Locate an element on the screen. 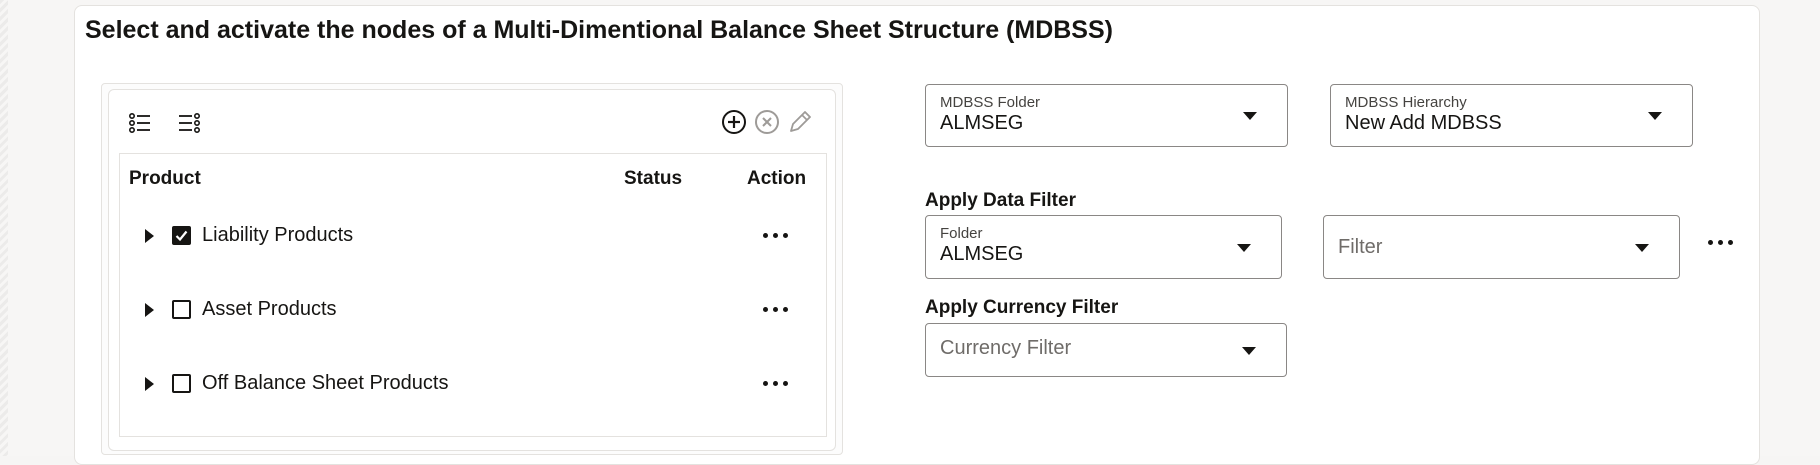  column-header-product: Product is located at coordinates (165, 178).